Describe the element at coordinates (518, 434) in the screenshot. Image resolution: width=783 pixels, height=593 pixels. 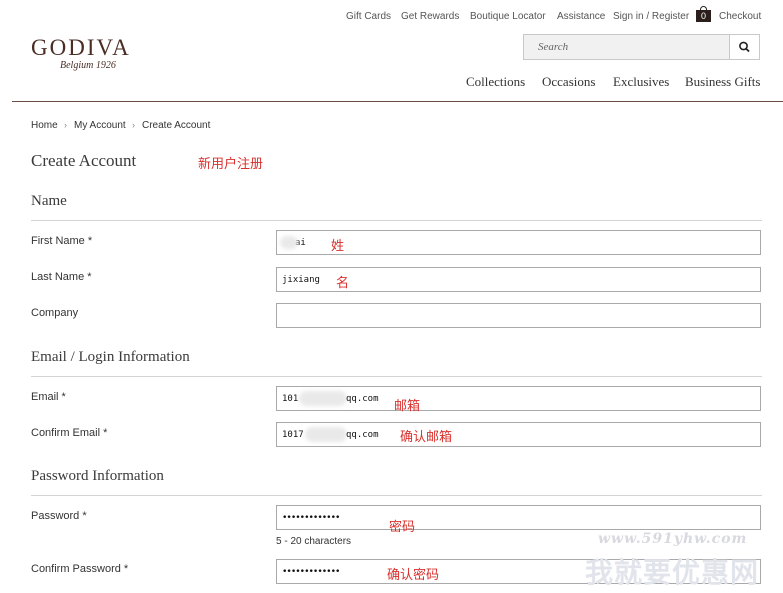
I see `confirm-email-field: 1017 qq.com` at that location.